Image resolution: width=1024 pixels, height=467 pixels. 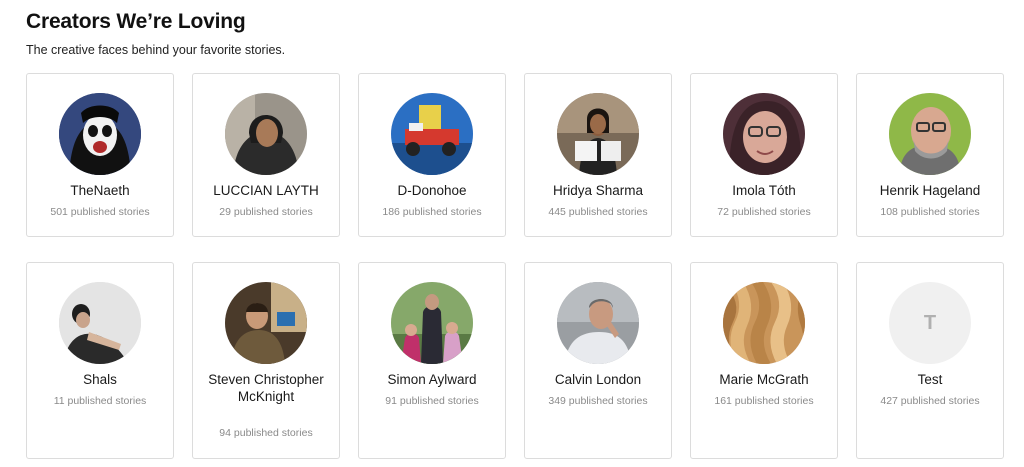 I want to click on creator-card: TheNaeth 501 published stories, so click(x=100, y=155).